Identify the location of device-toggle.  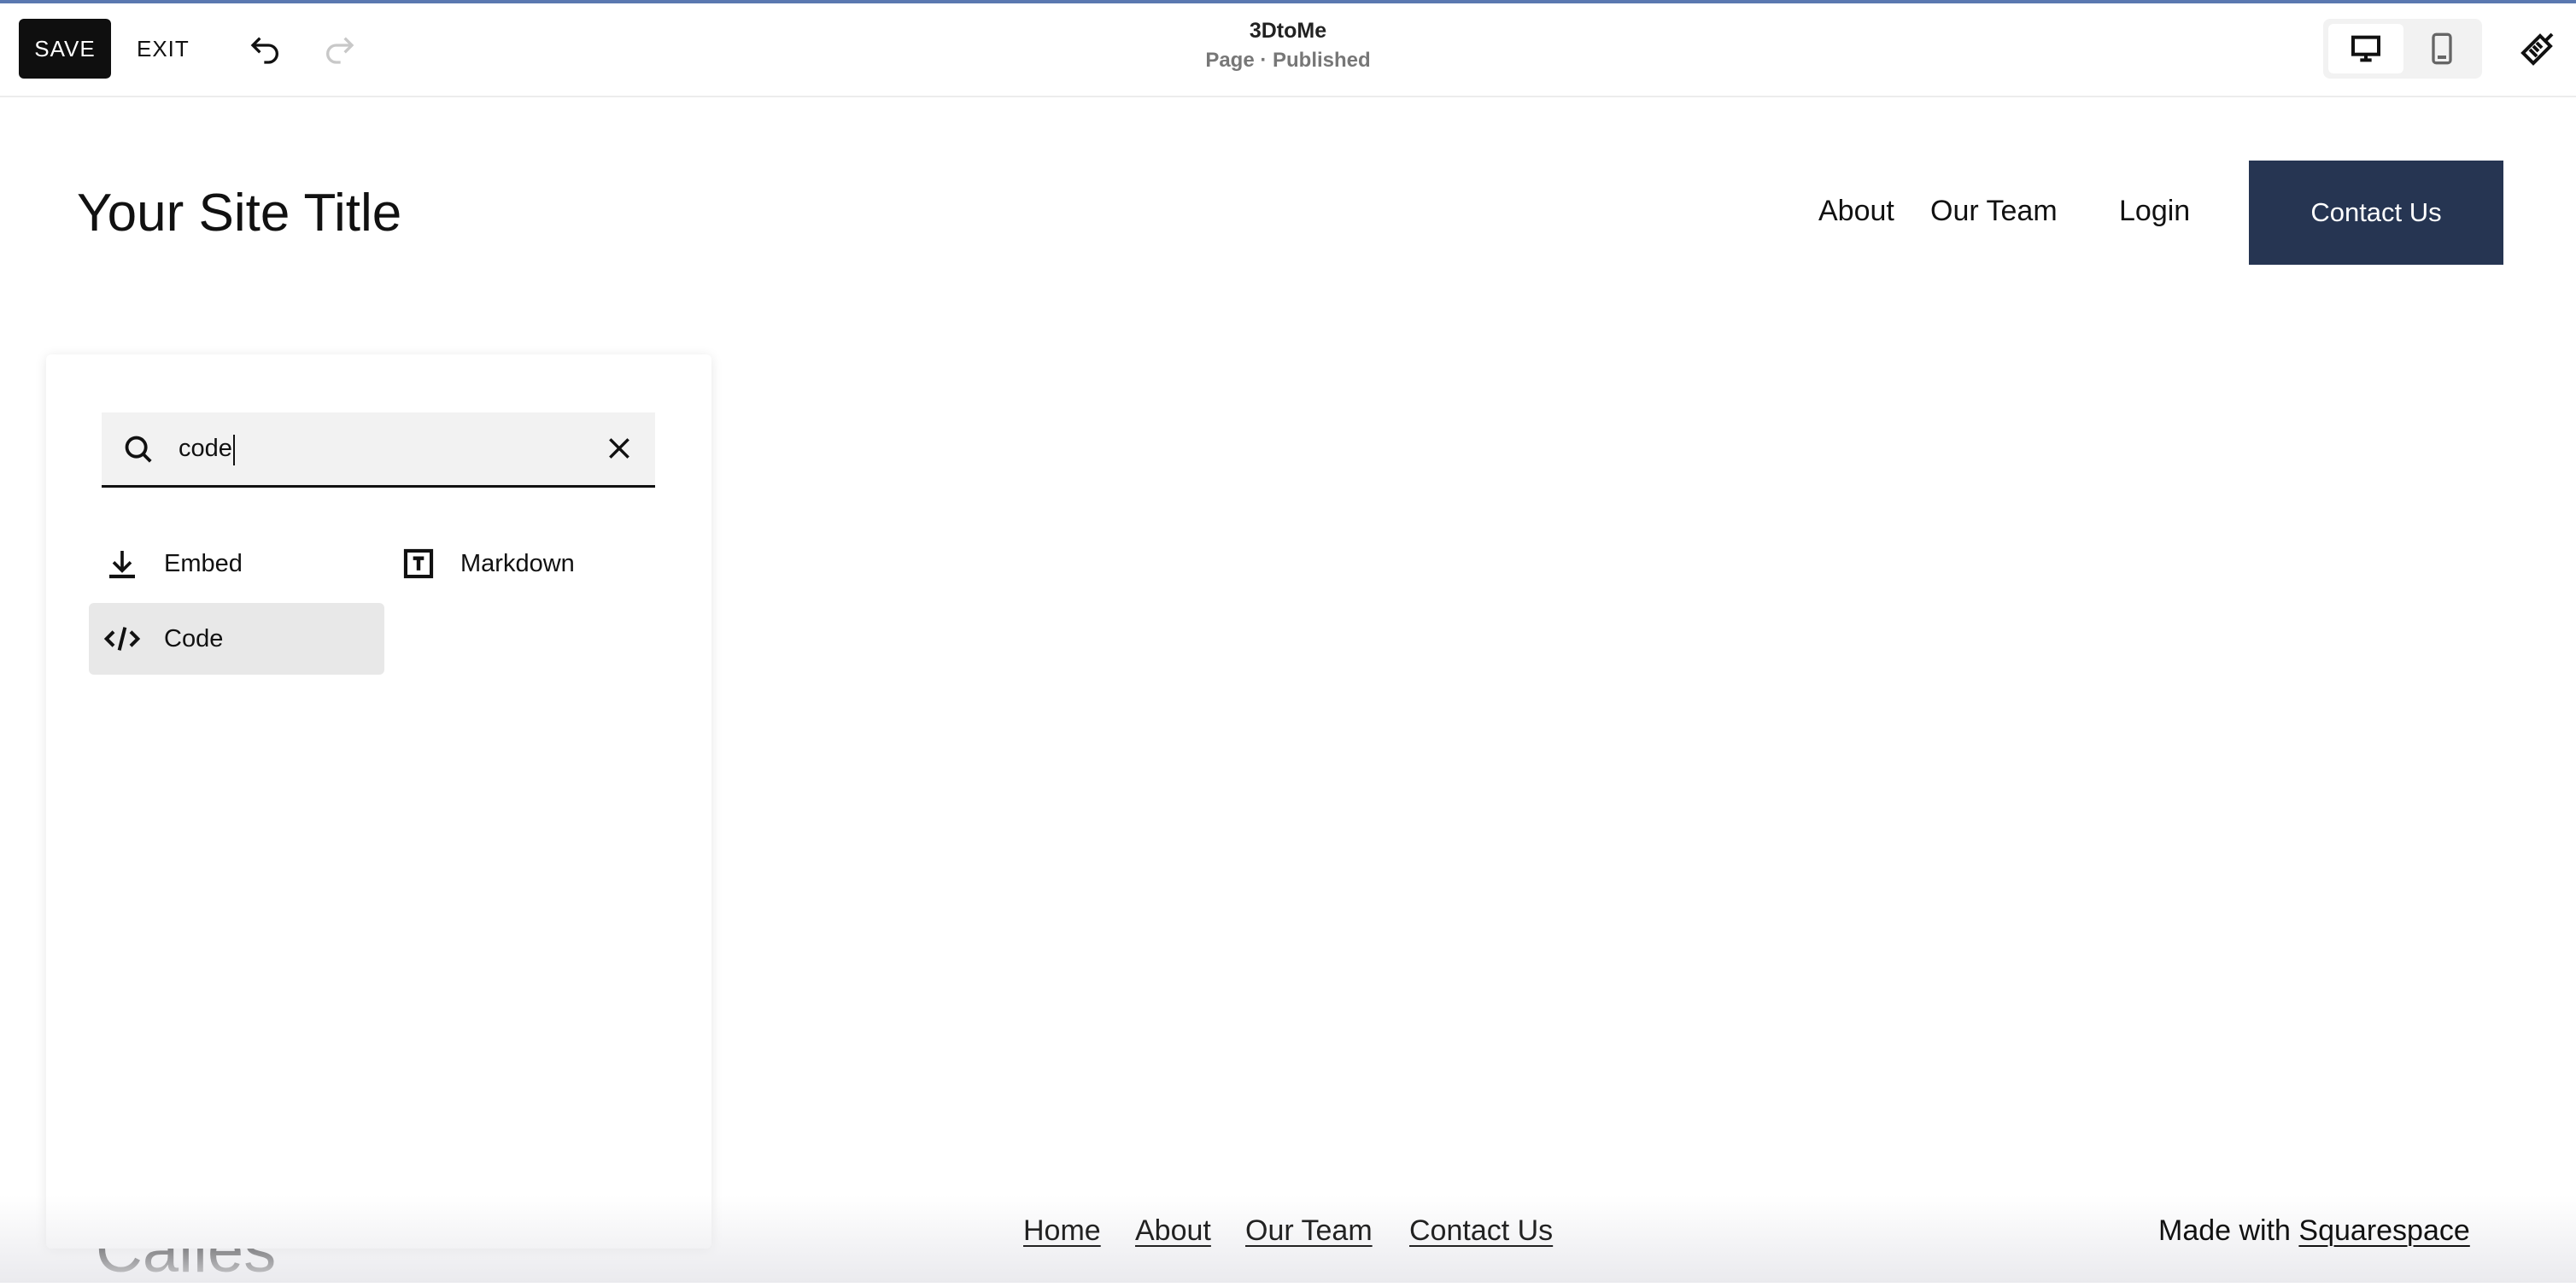
(2402, 49).